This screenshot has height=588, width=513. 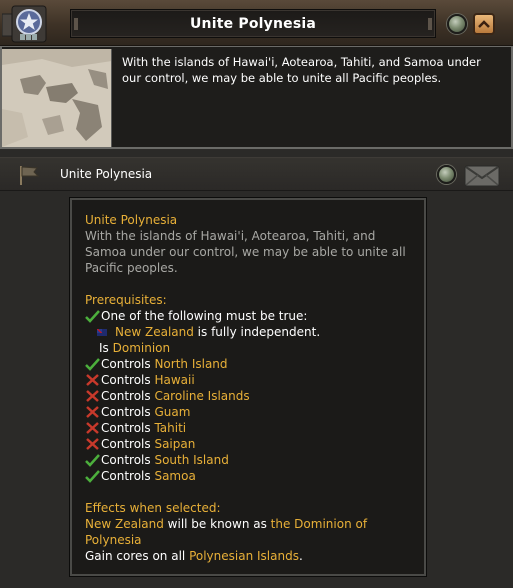 What do you see at coordinates (248, 412) in the screenshot?
I see `control-requirement-row: Controls Guam` at bounding box center [248, 412].